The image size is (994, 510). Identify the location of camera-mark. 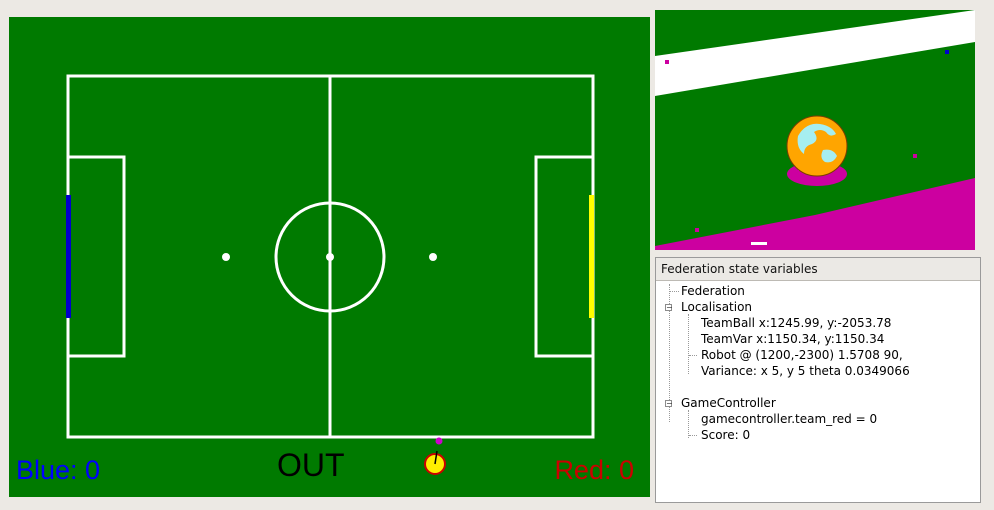
(759, 243).